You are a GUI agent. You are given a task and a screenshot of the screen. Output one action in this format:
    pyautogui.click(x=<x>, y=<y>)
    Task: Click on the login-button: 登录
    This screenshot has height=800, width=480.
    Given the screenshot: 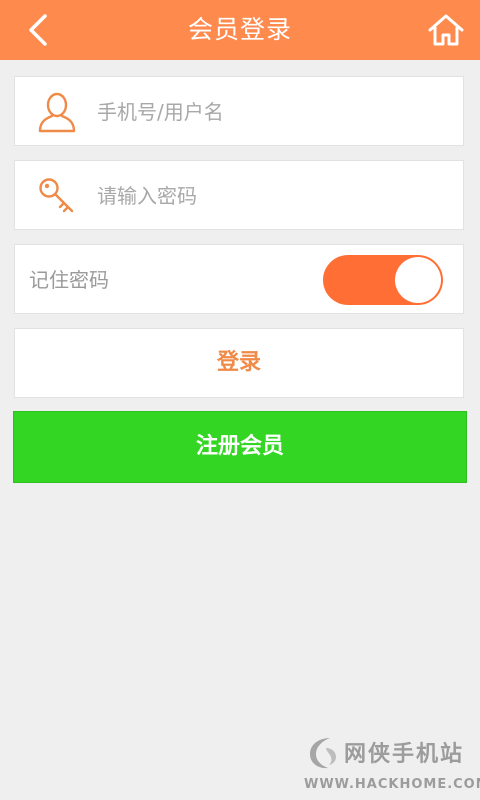 What is the action you would take?
    pyautogui.click(x=239, y=363)
    